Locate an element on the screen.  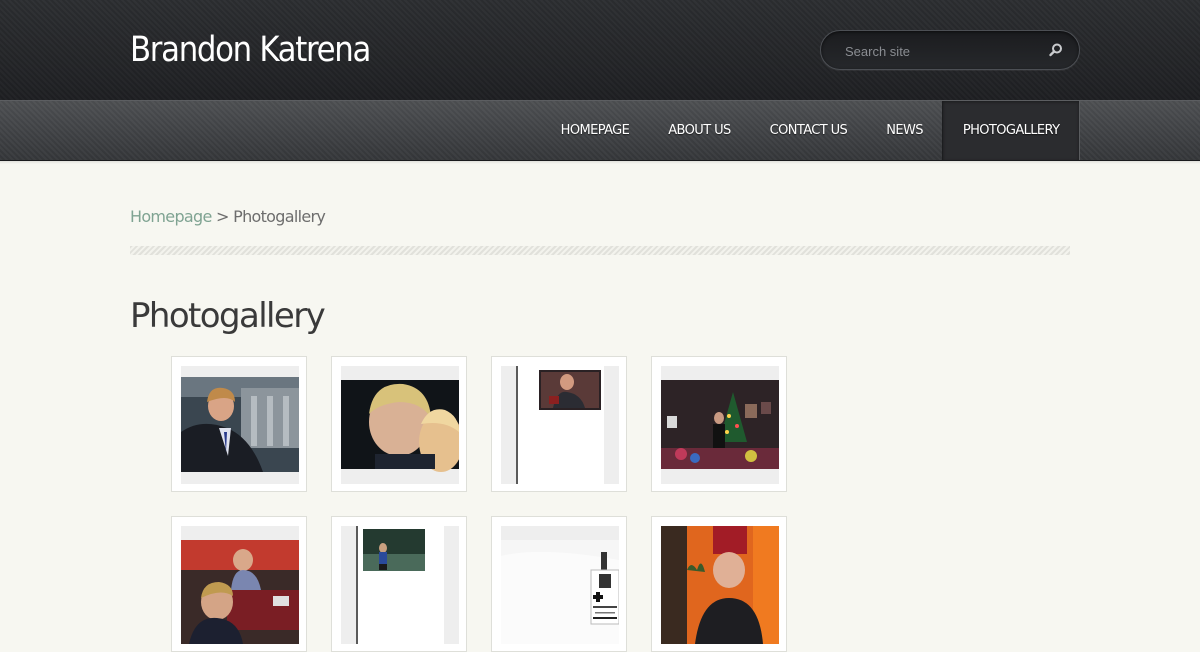
photo-scanned-page-with-picture-icon is located at coordinates (560, 425).